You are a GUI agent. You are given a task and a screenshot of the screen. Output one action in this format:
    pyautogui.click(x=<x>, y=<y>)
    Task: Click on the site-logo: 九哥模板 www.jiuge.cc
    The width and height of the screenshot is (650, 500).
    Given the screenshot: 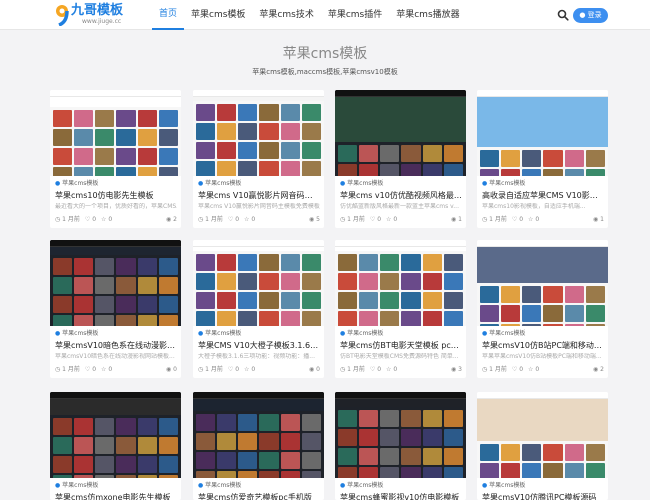 What is the action you would take?
    pyautogui.click(x=94, y=15)
    